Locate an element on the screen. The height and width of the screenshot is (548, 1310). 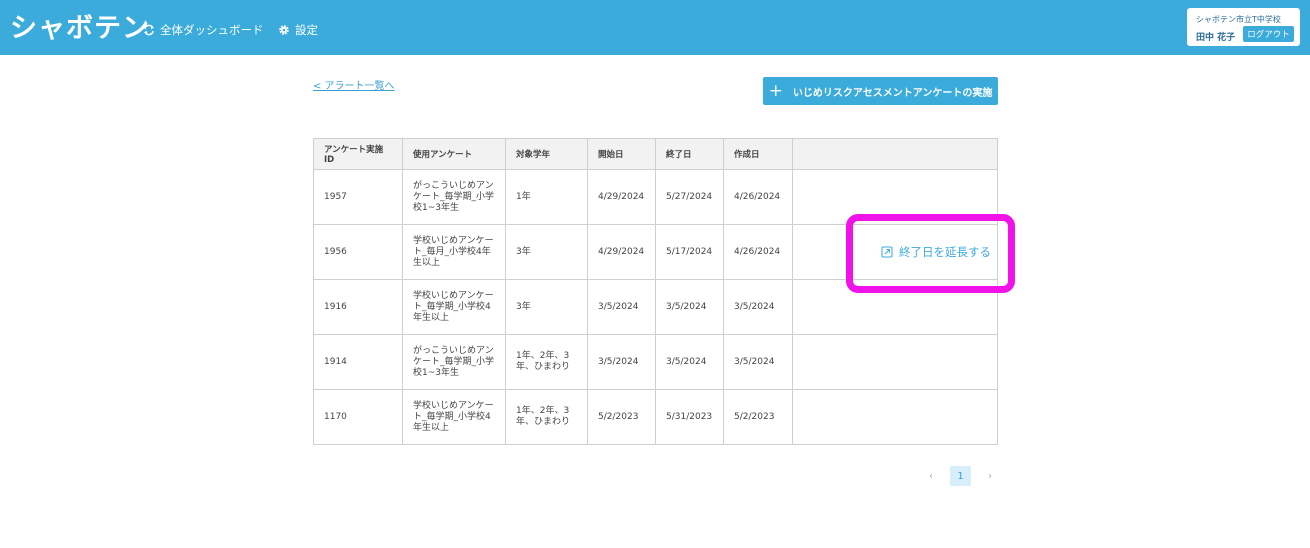
back-to-alerts-link: < アラート一覧へ is located at coordinates (354, 84).